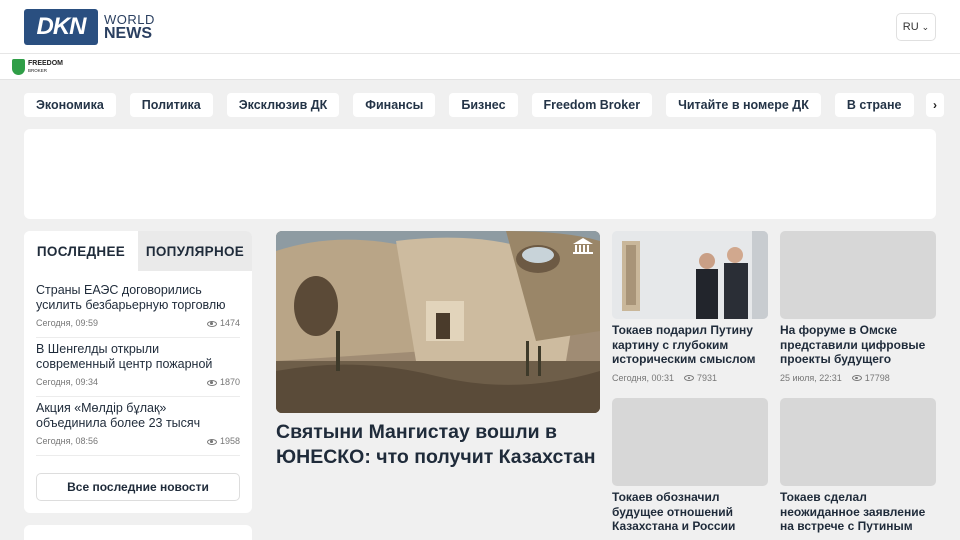  I want to click on language-value: RU, so click(910, 27).